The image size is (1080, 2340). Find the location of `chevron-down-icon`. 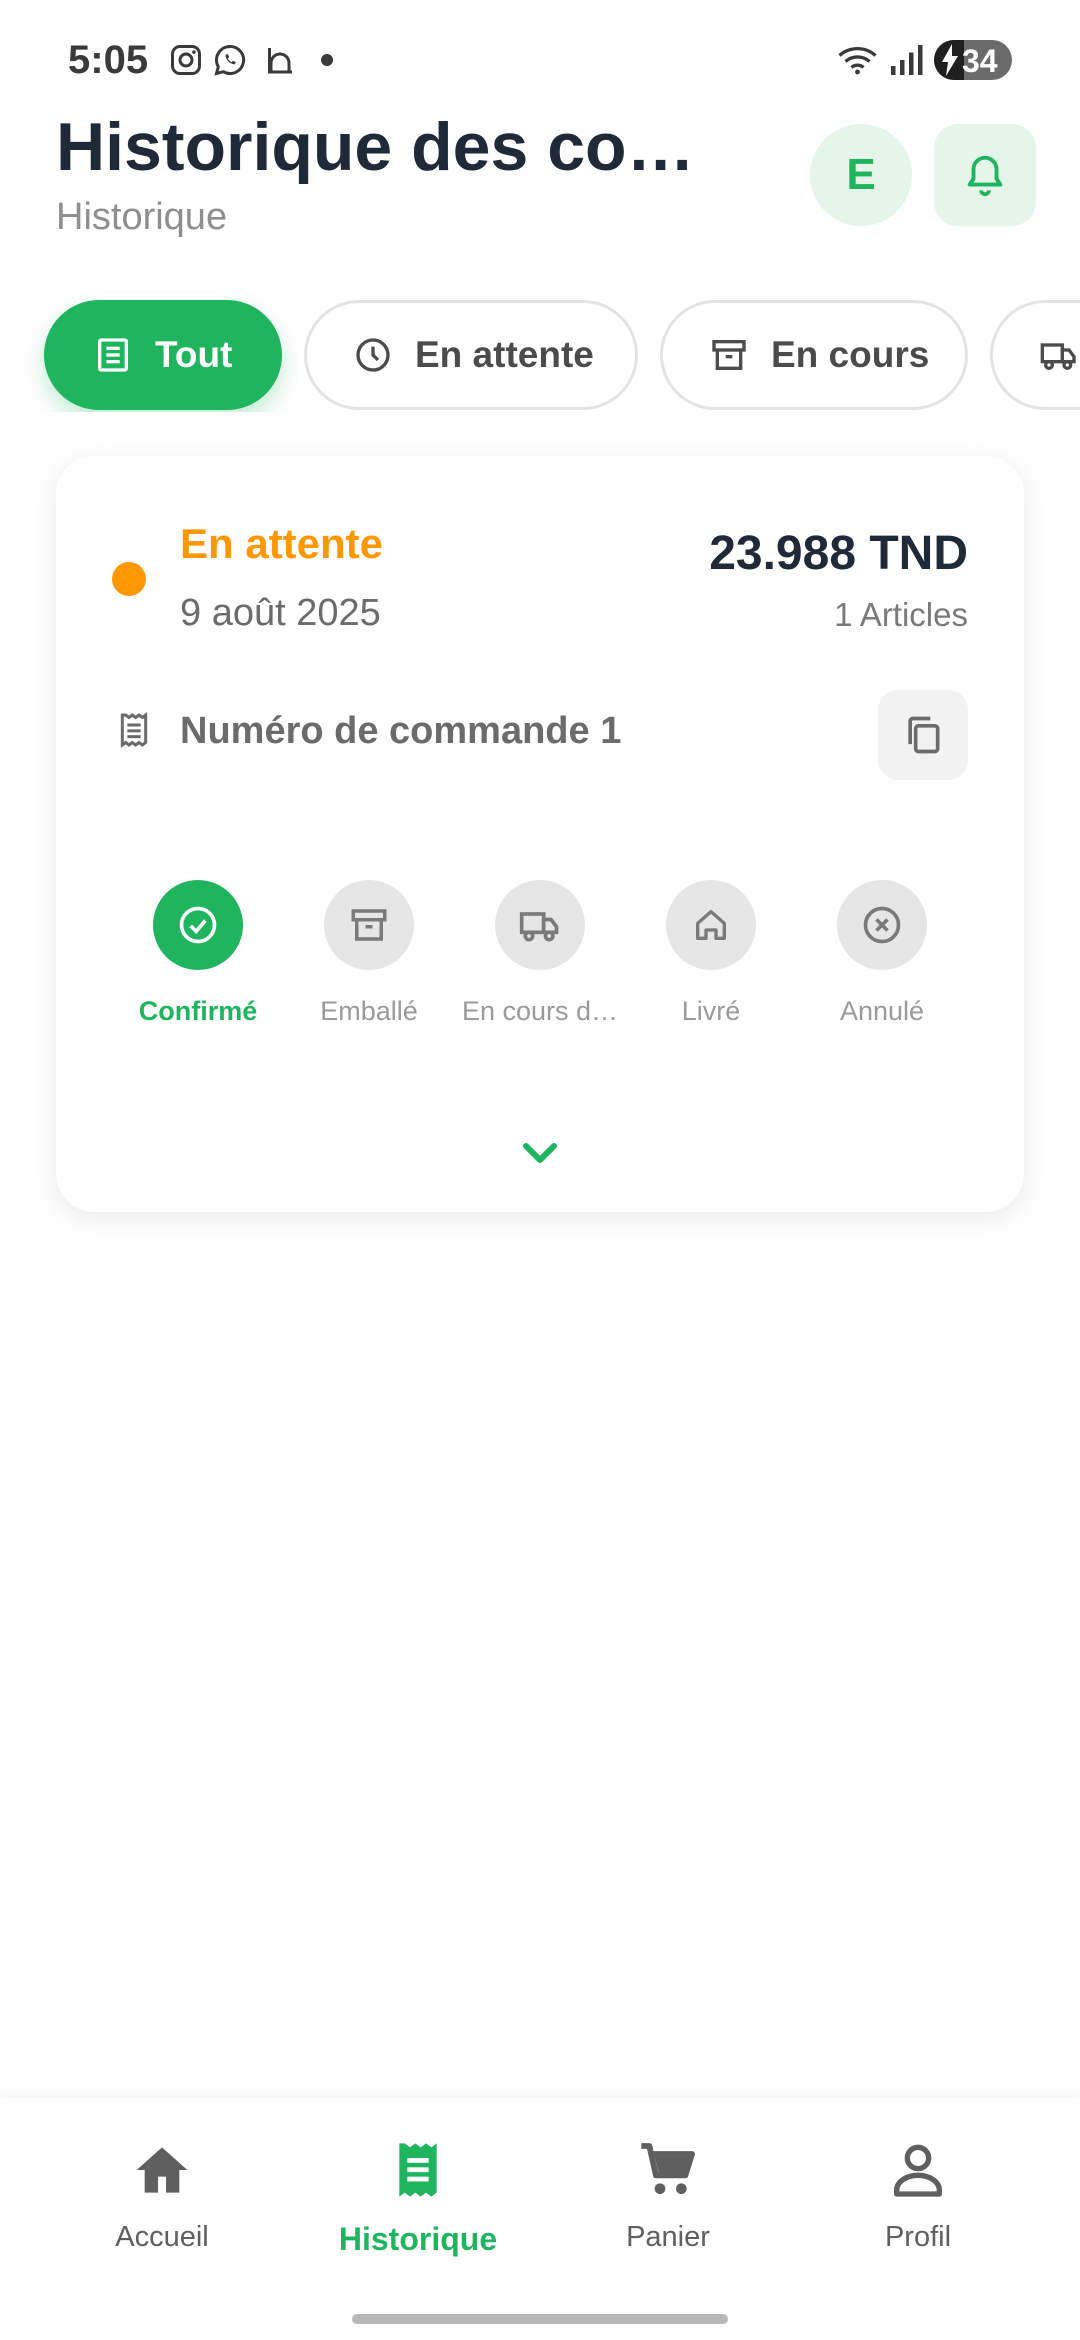

chevron-down-icon is located at coordinates (540, 1152).